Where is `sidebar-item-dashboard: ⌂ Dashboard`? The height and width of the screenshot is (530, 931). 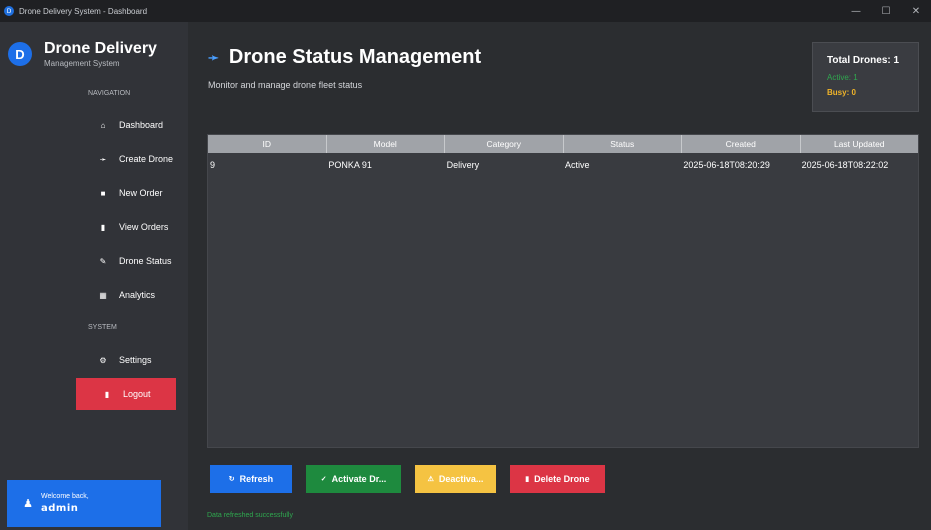 sidebar-item-dashboard: ⌂ Dashboard is located at coordinates (126, 125).